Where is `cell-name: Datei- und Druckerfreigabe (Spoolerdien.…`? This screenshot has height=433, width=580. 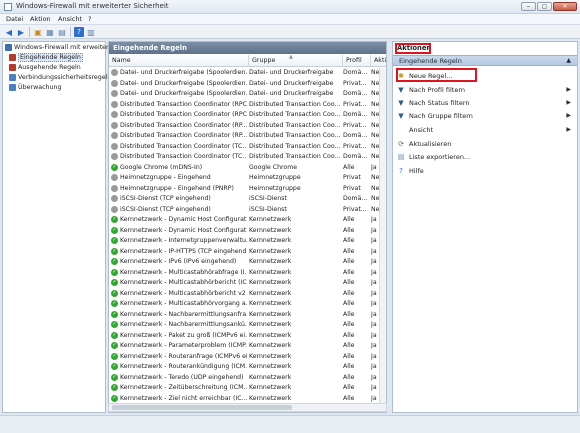 cell-name: Datei- und Druckerfreigabe (Spoolerdien.… is located at coordinates (179, 72).